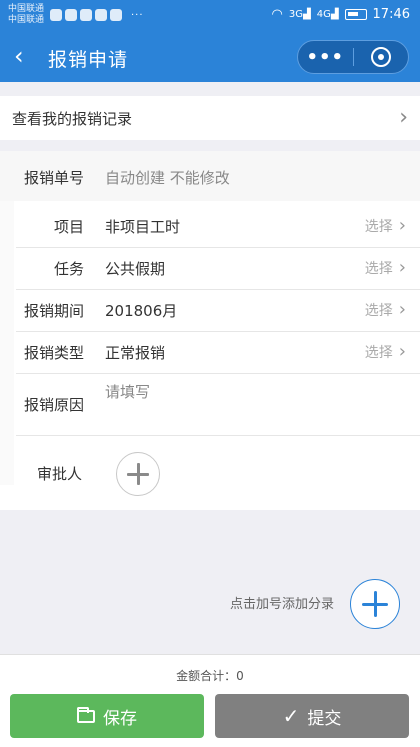  What do you see at coordinates (281, 604) in the screenshot?
I see `add-category-hint: 点击加号添加分录` at bounding box center [281, 604].